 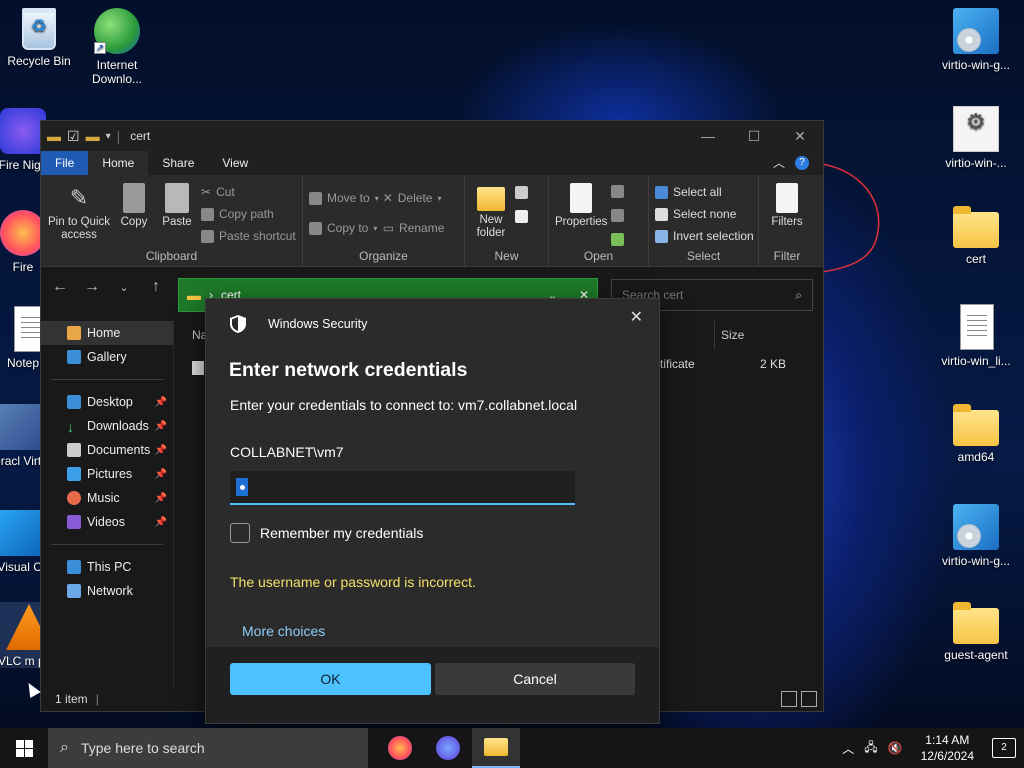 What do you see at coordinates (895, 748) in the screenshot?
I see `volume-muted-icon: 🔇` at bounding box center [895, 748].